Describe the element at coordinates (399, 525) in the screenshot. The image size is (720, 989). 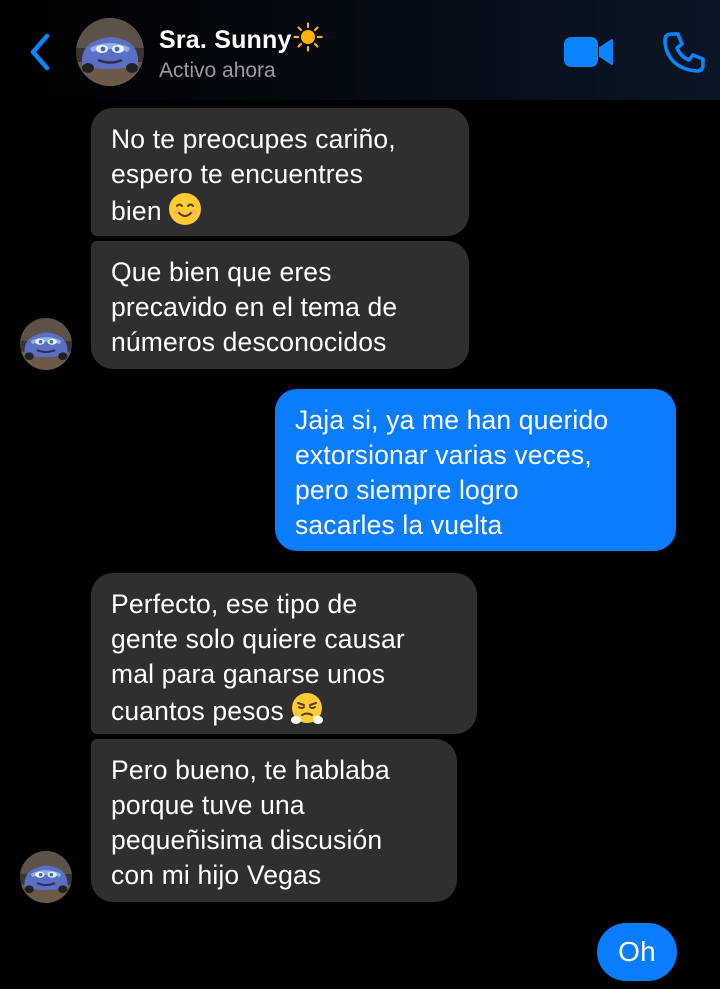
I see `message-line: sacarles la vuelta` at that location.